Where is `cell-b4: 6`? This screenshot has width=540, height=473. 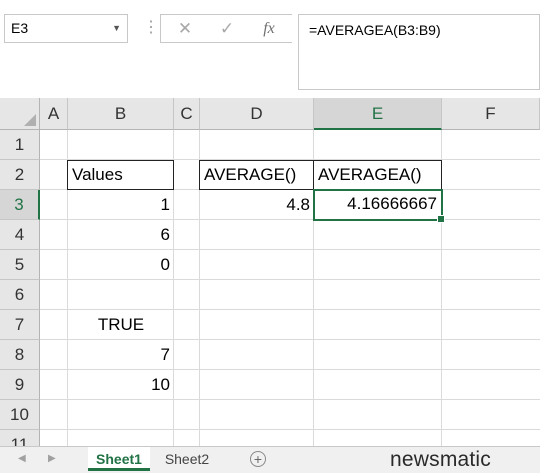 cell-b4: 6 is located at coordinates (121, 235).